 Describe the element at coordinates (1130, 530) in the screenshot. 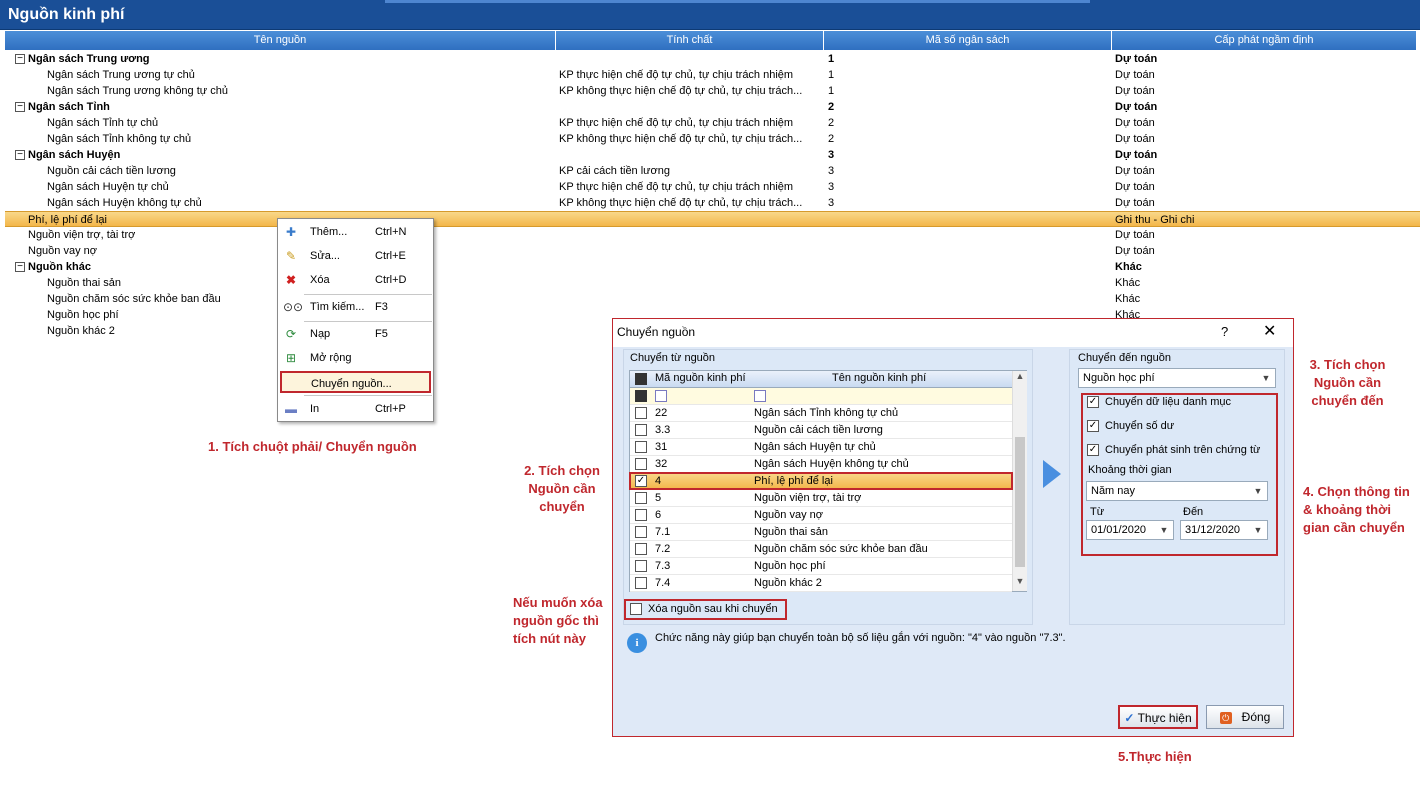

I see `from-date-picker: 01/01/2020 ▼` at that location.